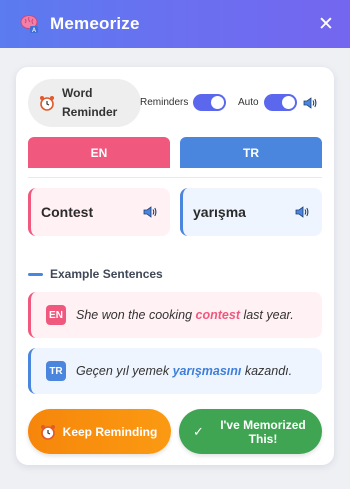 This screenshot has height=489, width=350. I want to click on tab-tr: TR, so click(251, 152).